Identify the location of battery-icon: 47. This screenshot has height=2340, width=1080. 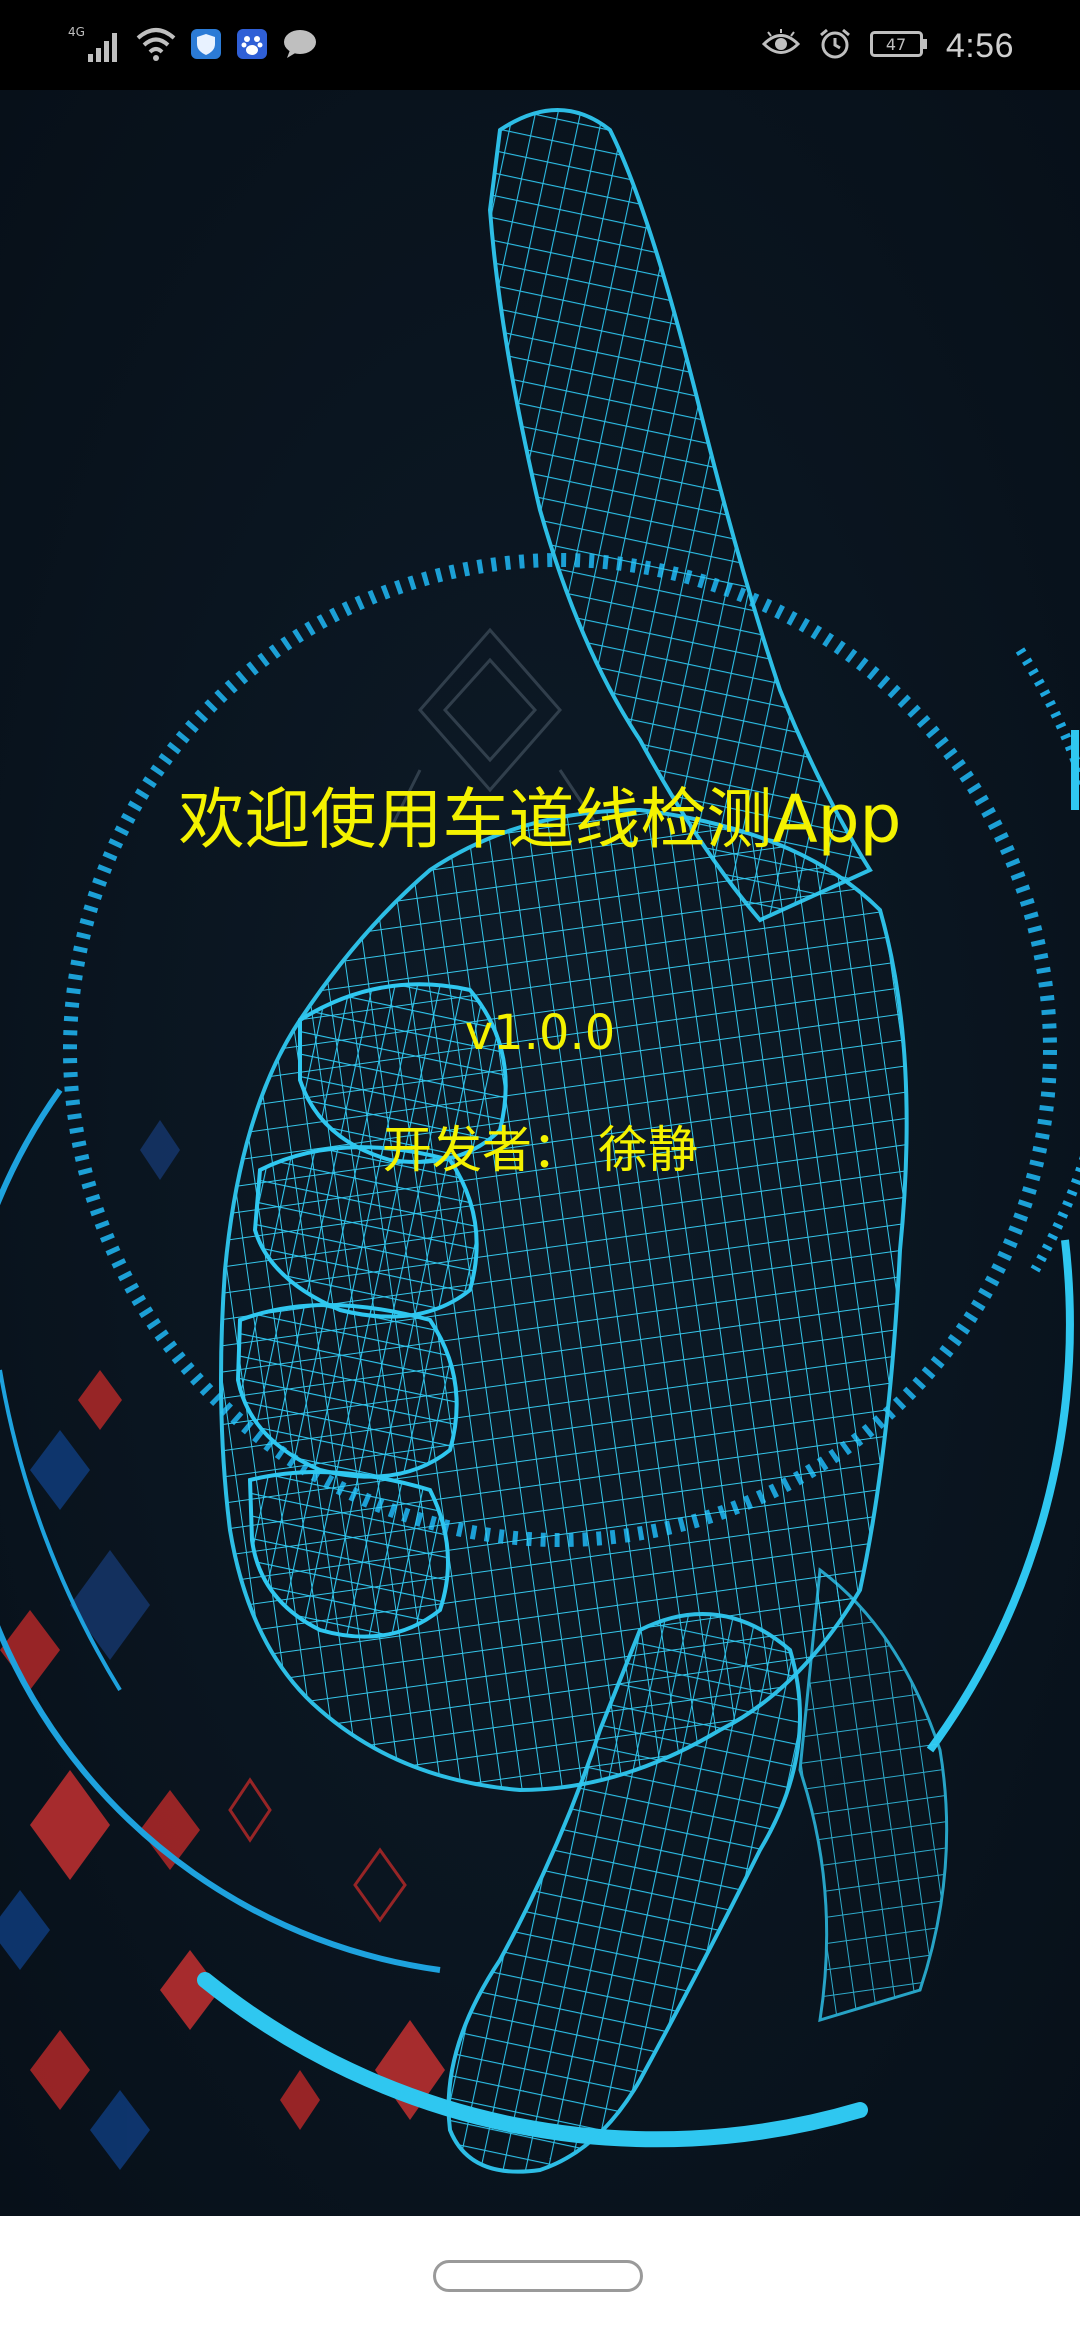
(898, 46).